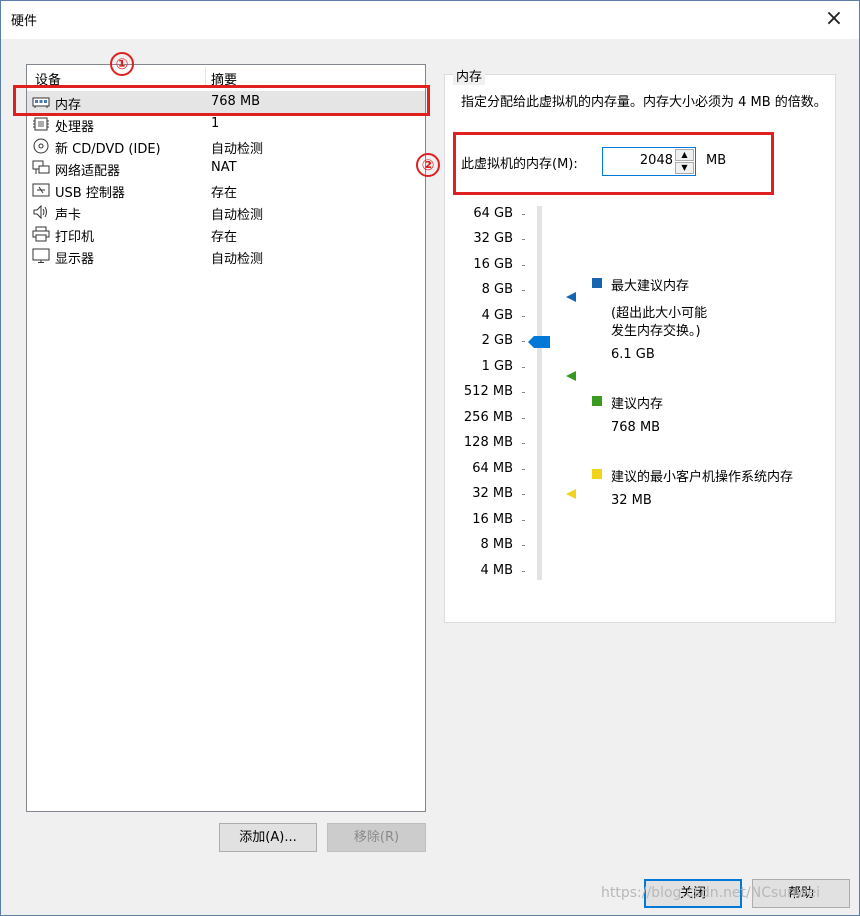 Image resolution: width=860 pixels, height=916 pixels. Describe the element at coordinates (41, 234) in the screenshot. I see `printer-icon` at that location.